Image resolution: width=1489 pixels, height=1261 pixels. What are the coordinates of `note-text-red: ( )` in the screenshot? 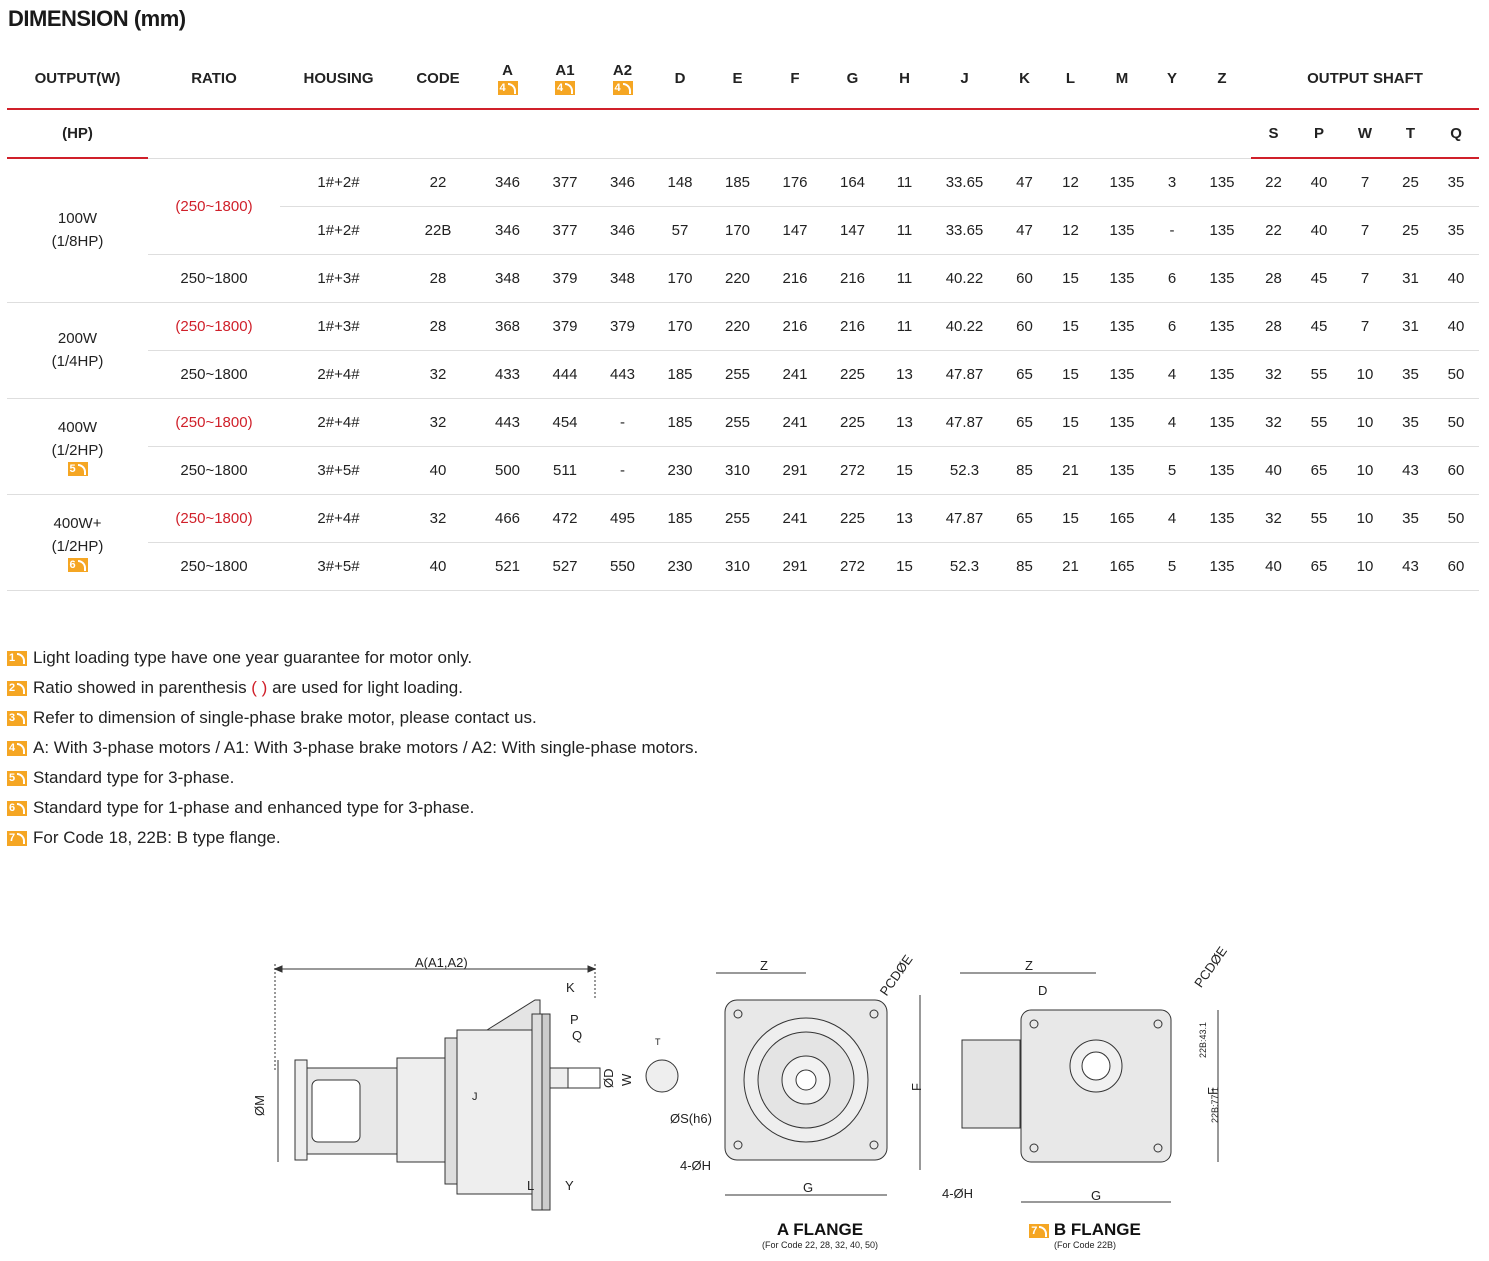 It's located at (259, 687).